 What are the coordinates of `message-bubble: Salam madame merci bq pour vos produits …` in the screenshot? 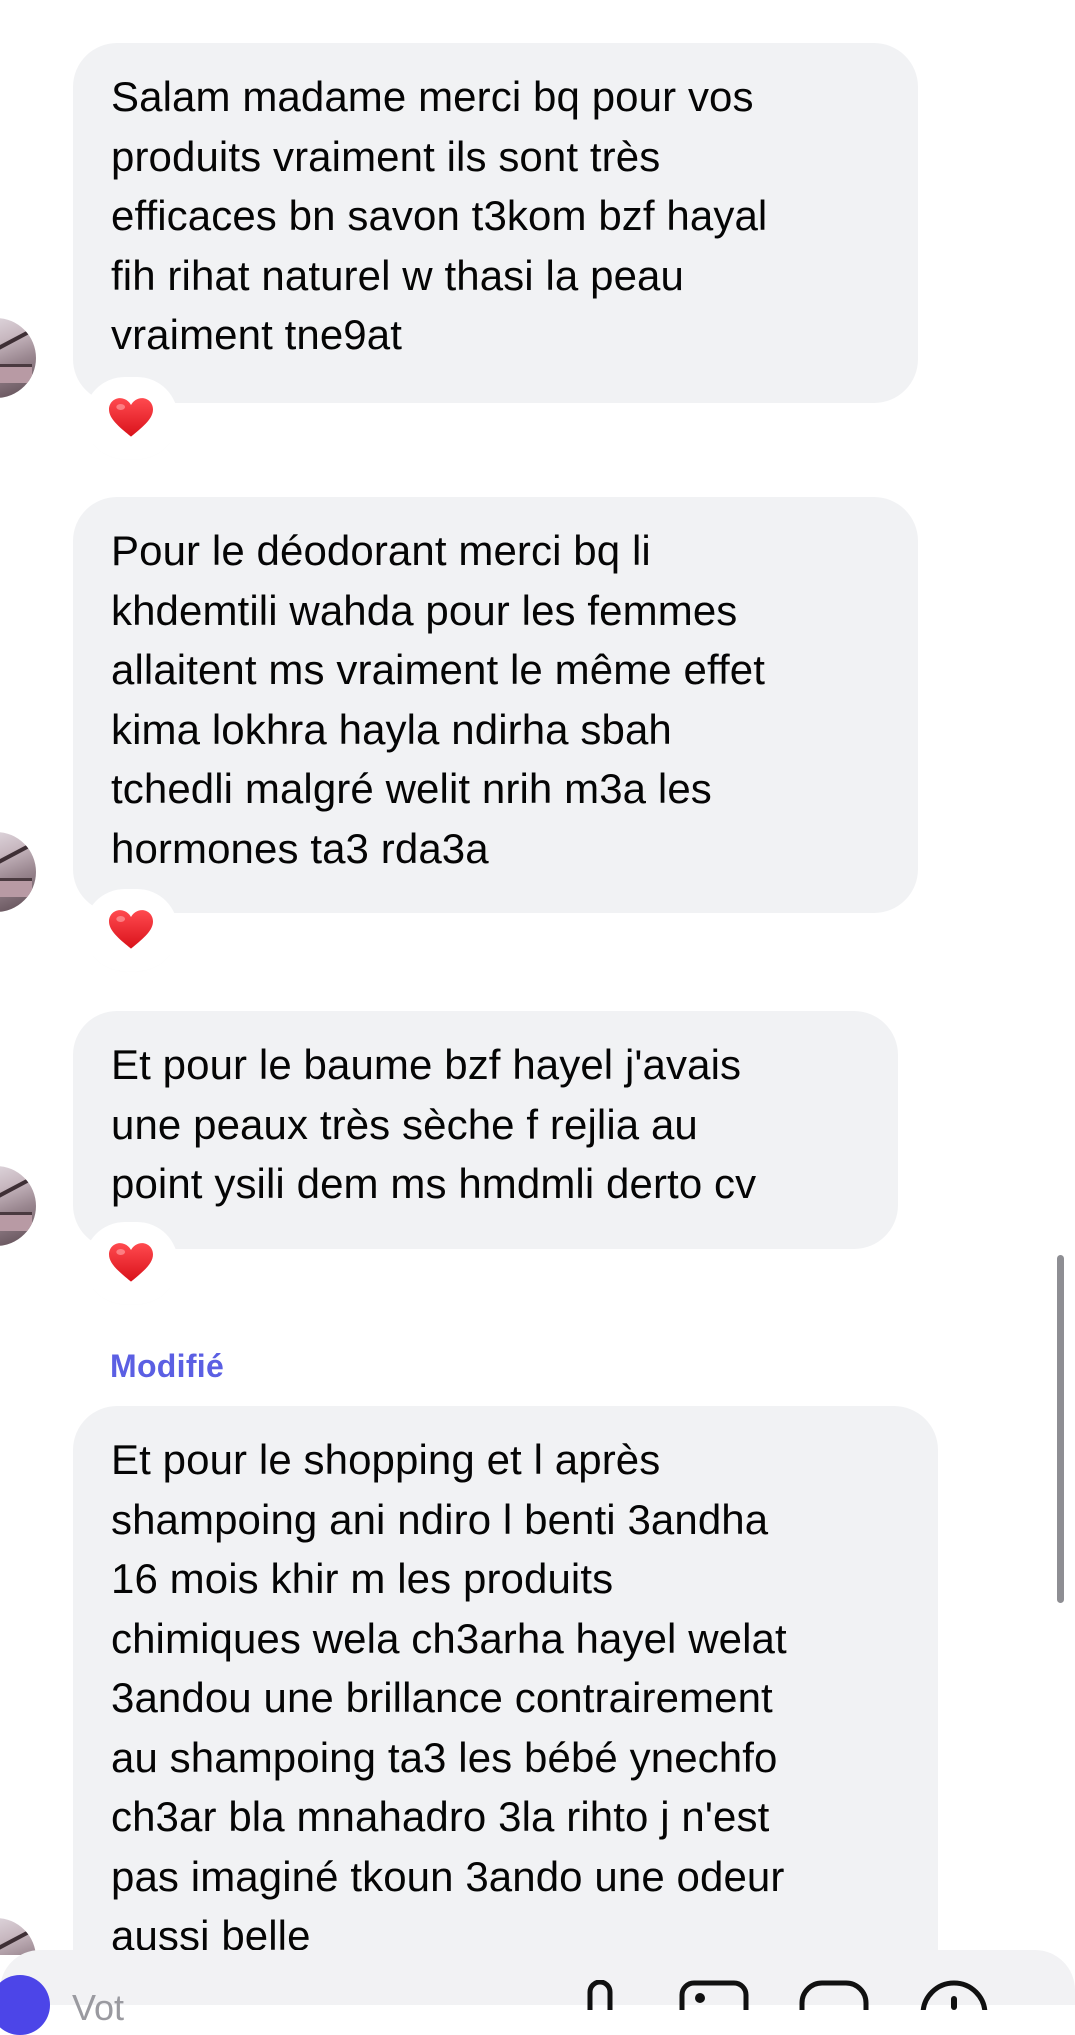 It's located at (495, 223).